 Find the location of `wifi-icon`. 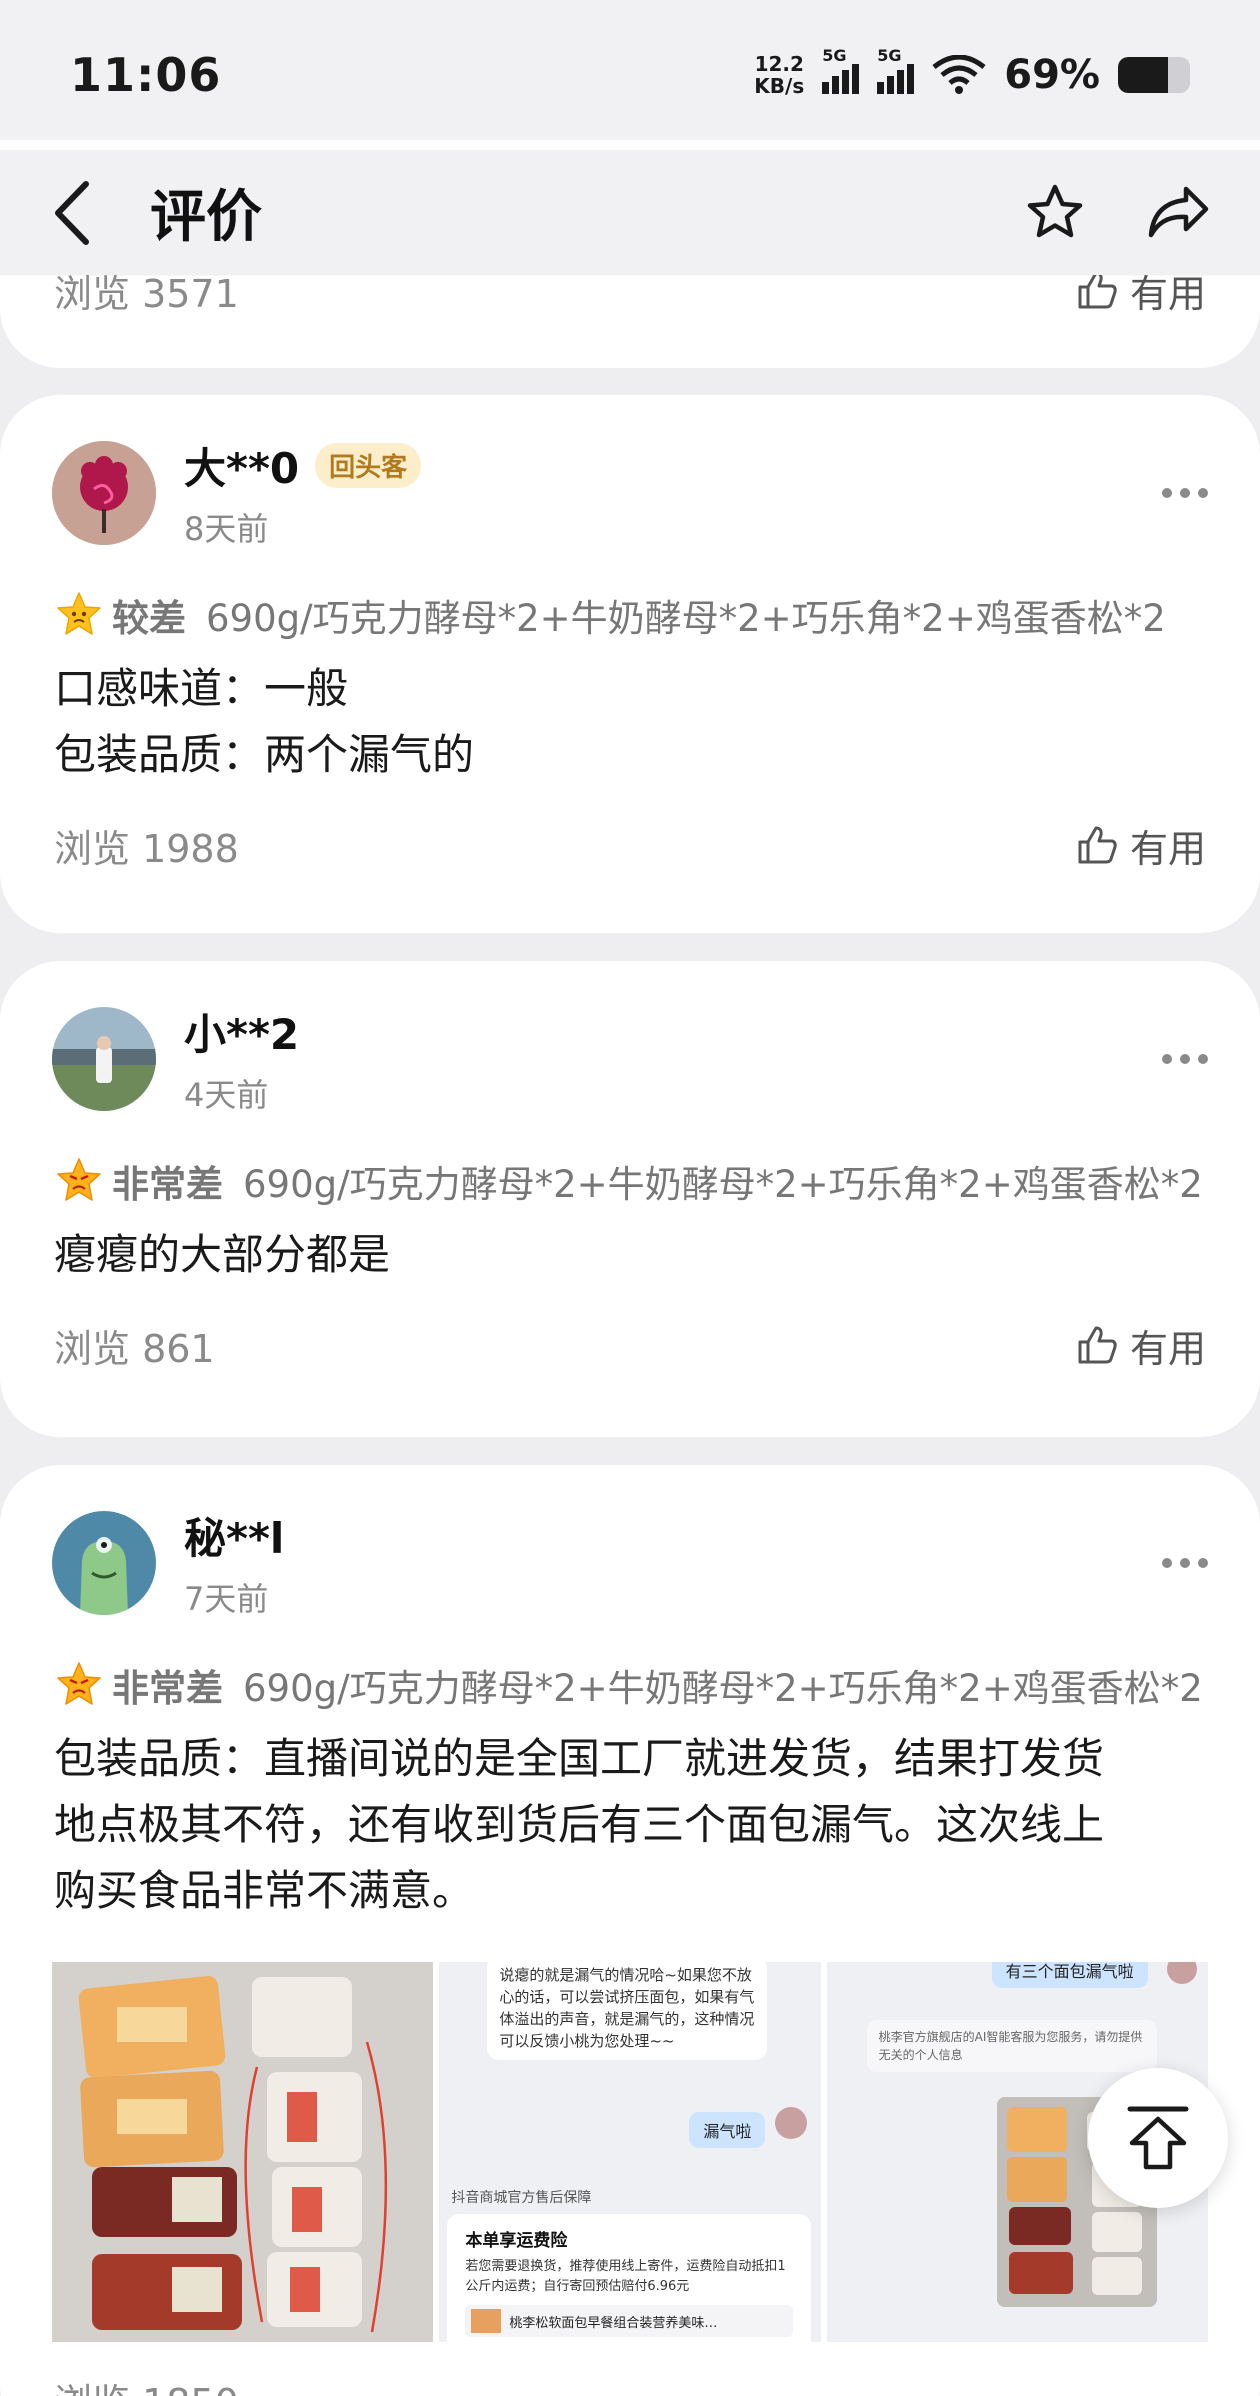

wifi-icon is located at coordinates (959, 74).